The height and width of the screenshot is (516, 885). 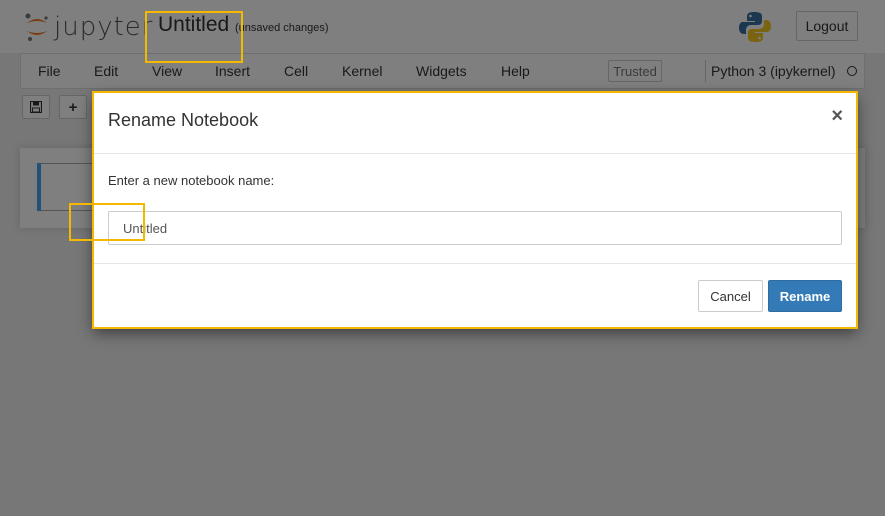 I want to click on highlight-title-box, so click(x=194, y=37).